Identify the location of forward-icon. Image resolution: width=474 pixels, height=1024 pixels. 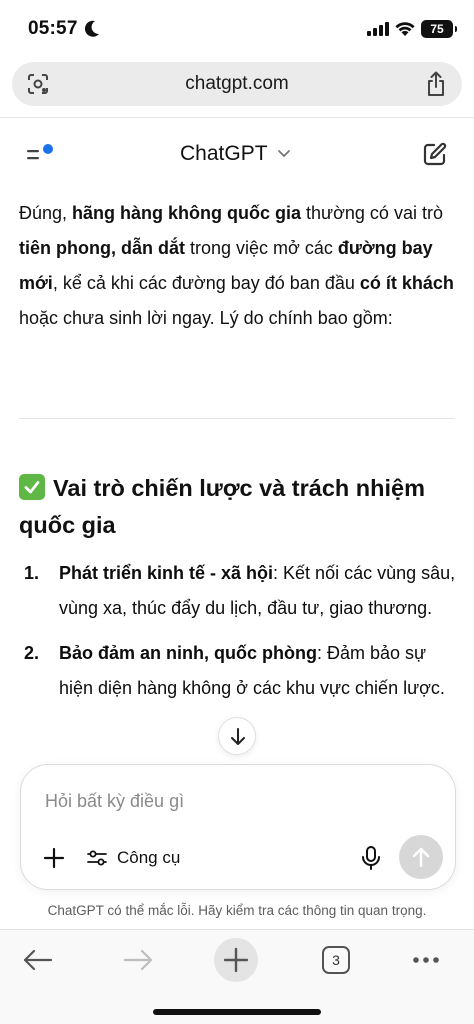
(138, 960).